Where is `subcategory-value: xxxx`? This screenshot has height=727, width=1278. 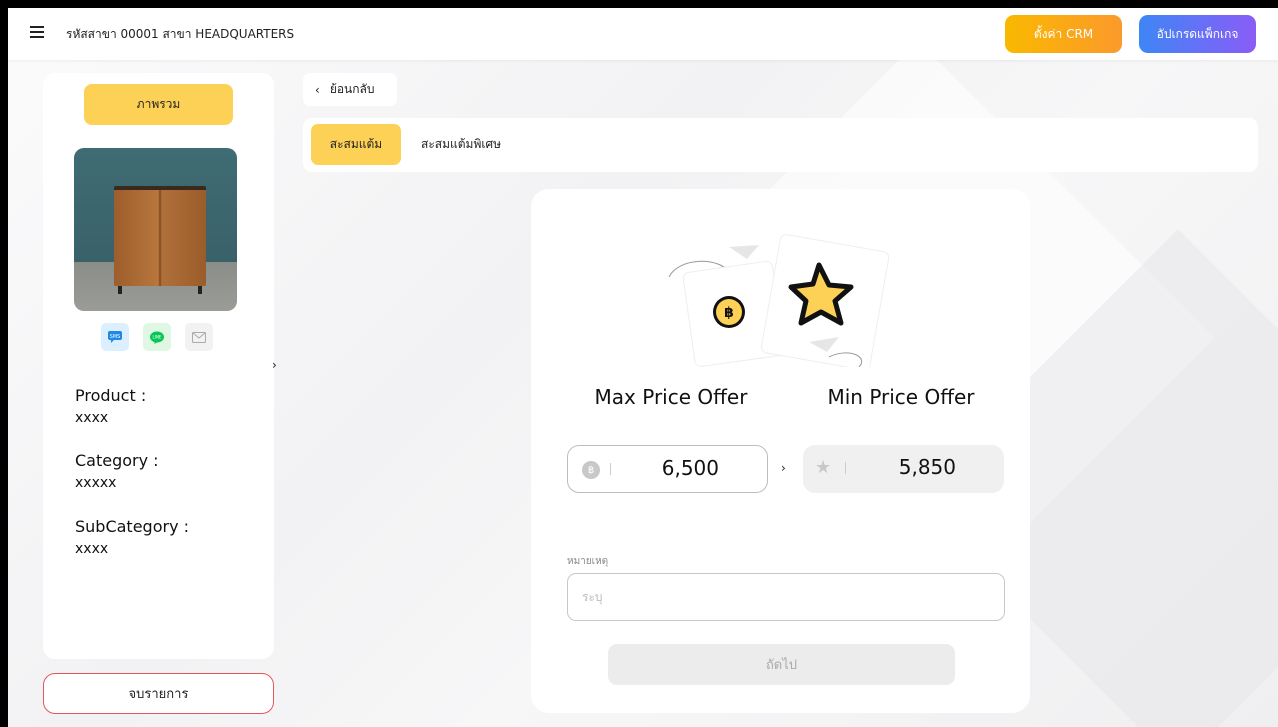 subcategory-value: xxxx is located at coordinates (92, 549).